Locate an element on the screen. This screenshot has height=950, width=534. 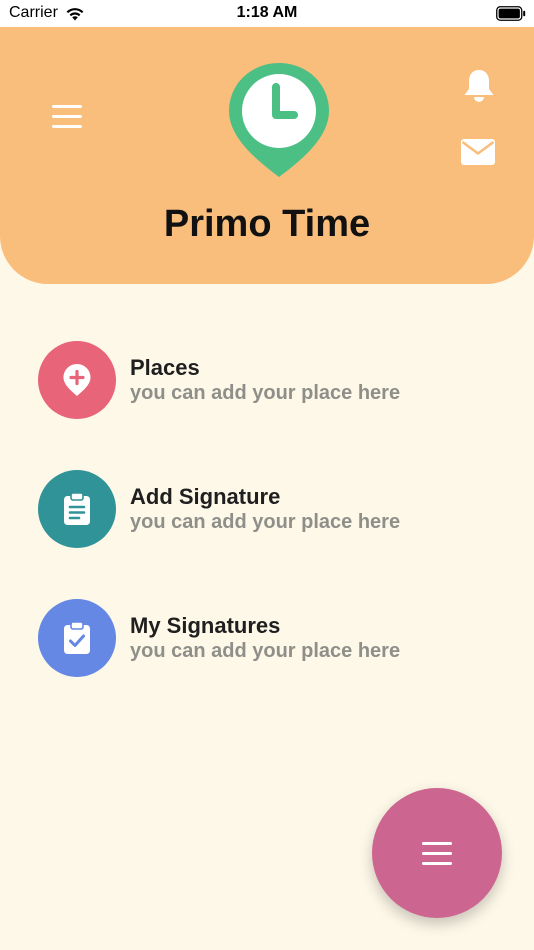
places-icon-circle is located at coordinates (77, 380).